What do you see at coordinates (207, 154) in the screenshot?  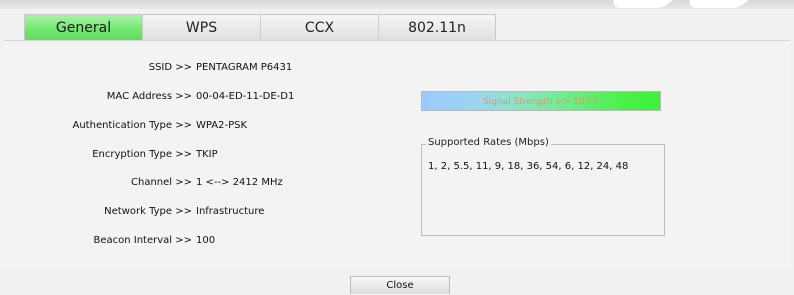 I see `encryption-value: TKIP` at bounding box center [207, 154].